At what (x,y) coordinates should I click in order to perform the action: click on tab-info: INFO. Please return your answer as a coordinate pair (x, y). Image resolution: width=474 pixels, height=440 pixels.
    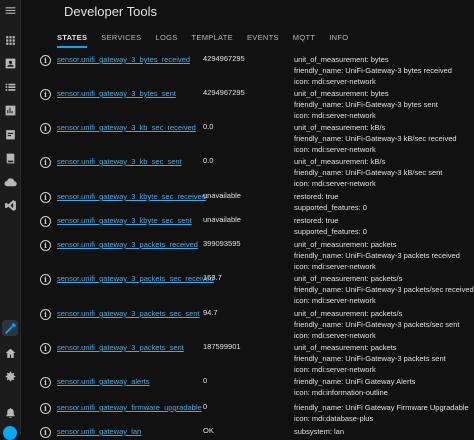
    Looking at the image, I should click on (338, 40).